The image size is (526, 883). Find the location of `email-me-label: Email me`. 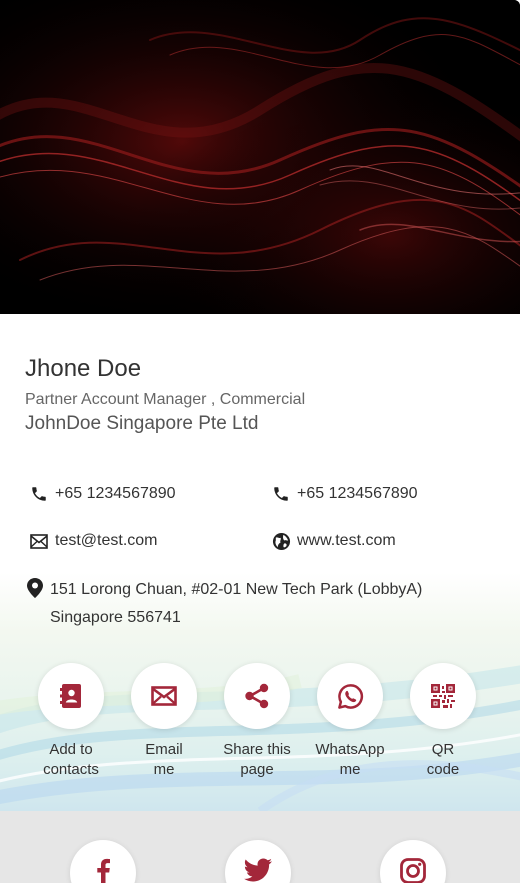

email-me-label: Email me is located at coordinates (164, 759).